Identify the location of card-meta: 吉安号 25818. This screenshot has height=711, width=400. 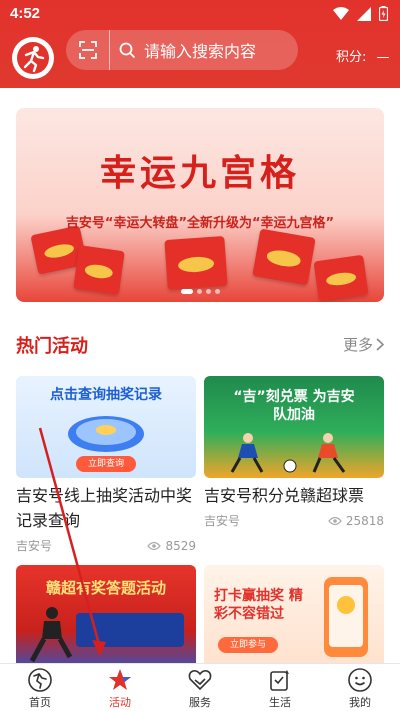
(294, 520).